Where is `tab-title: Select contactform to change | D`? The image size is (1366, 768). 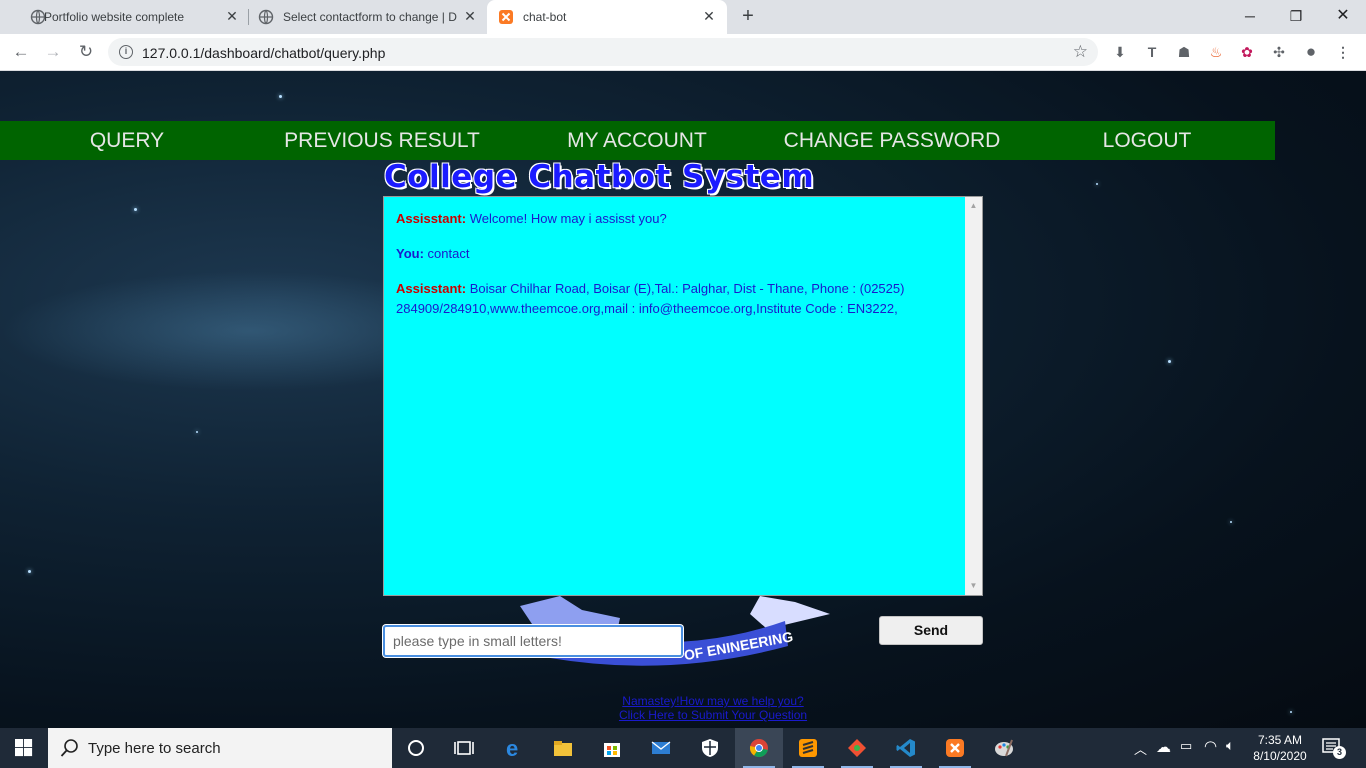 tab-title: Select contactform to change | D is located at coordinates (370, 17).